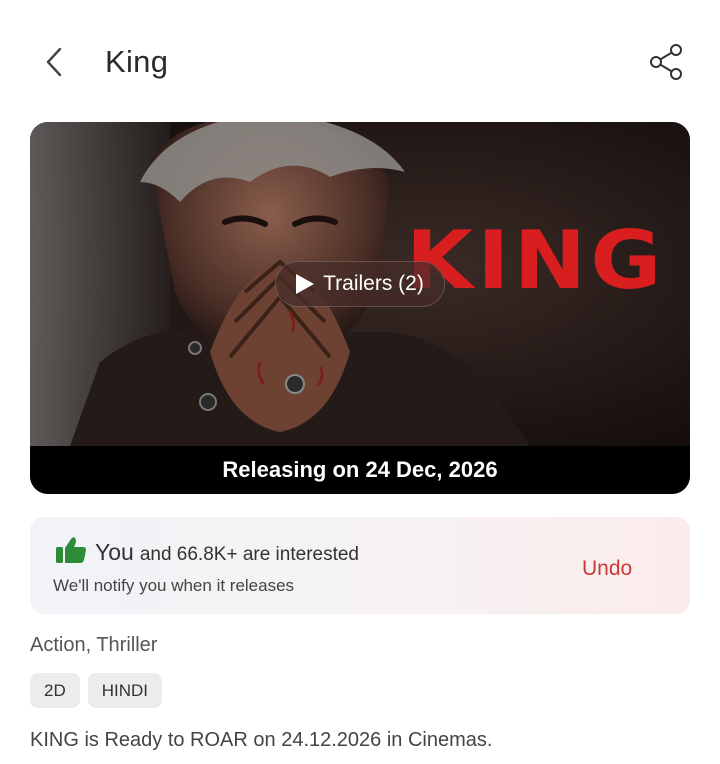 Image resolution: width=720 pixels, height=764 pixels. I want to click on format-tags: 2D HINDI, so click(96, 690).